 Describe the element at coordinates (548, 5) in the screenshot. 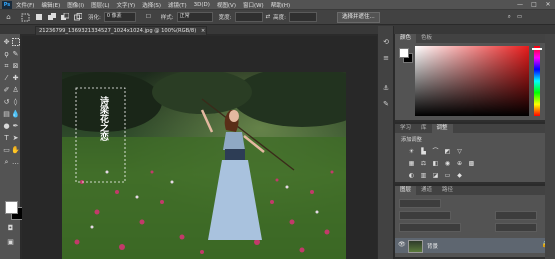

I see `close-button: ✕` at that location.